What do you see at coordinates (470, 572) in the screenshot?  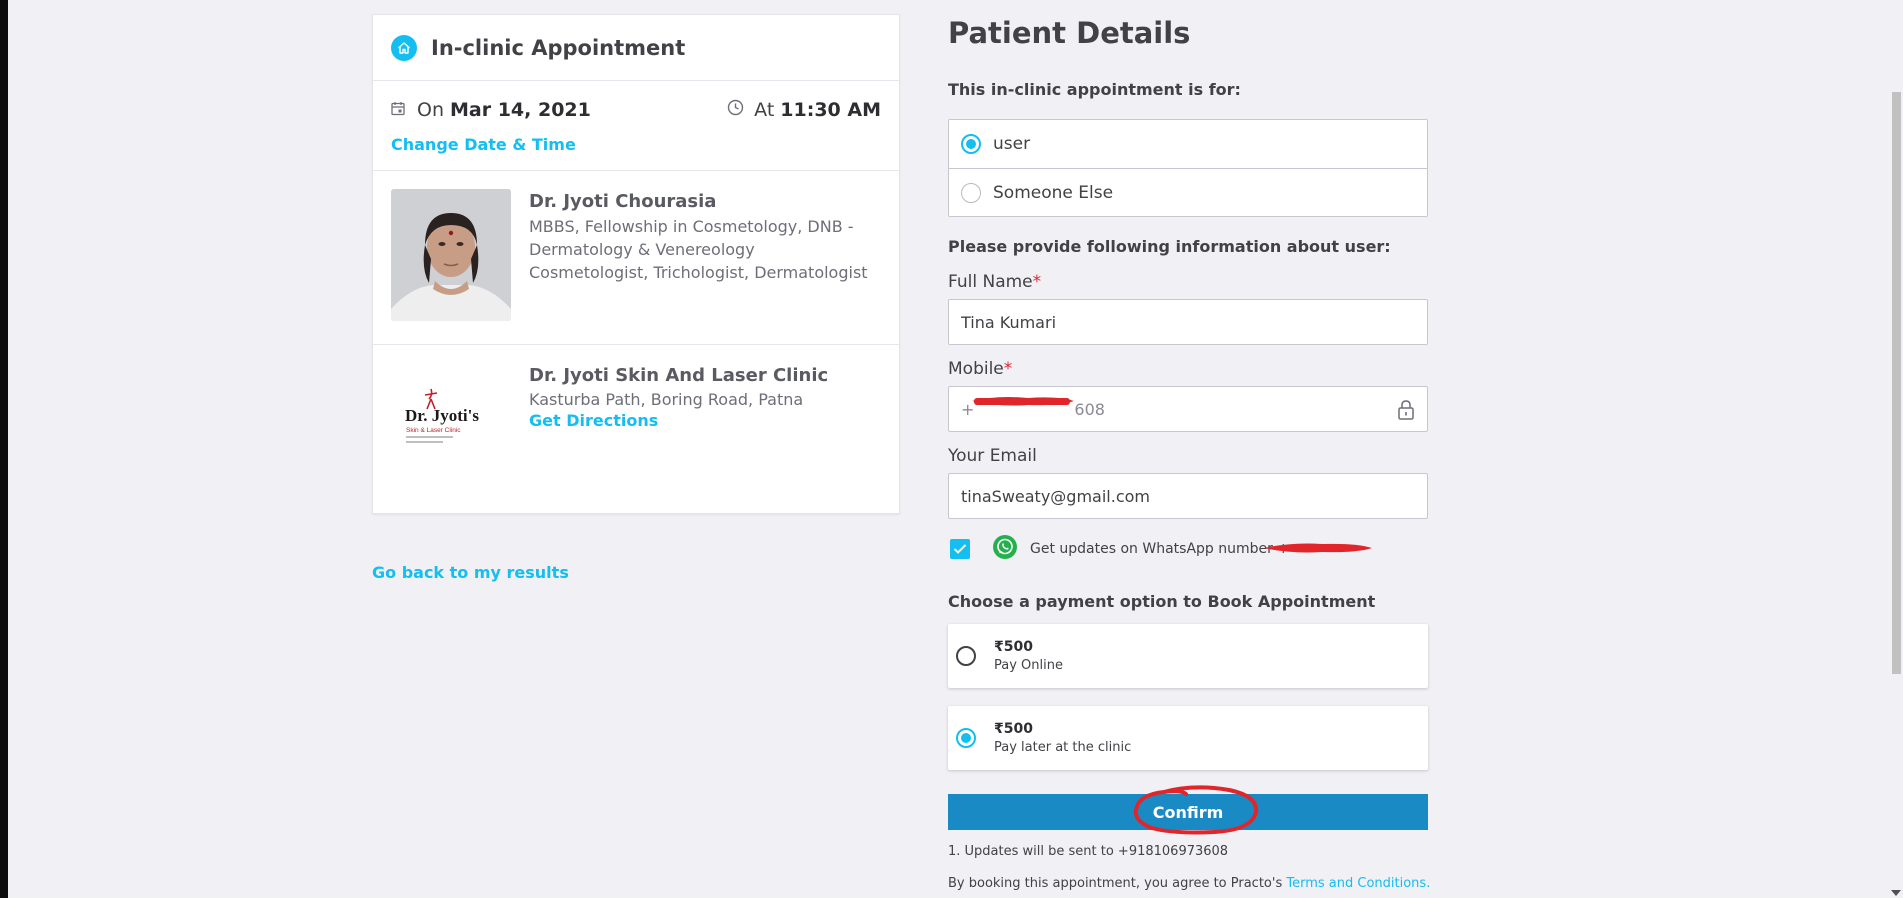 I see `back-to-results-link: Go back to my results` at bounding box center [470, 572].